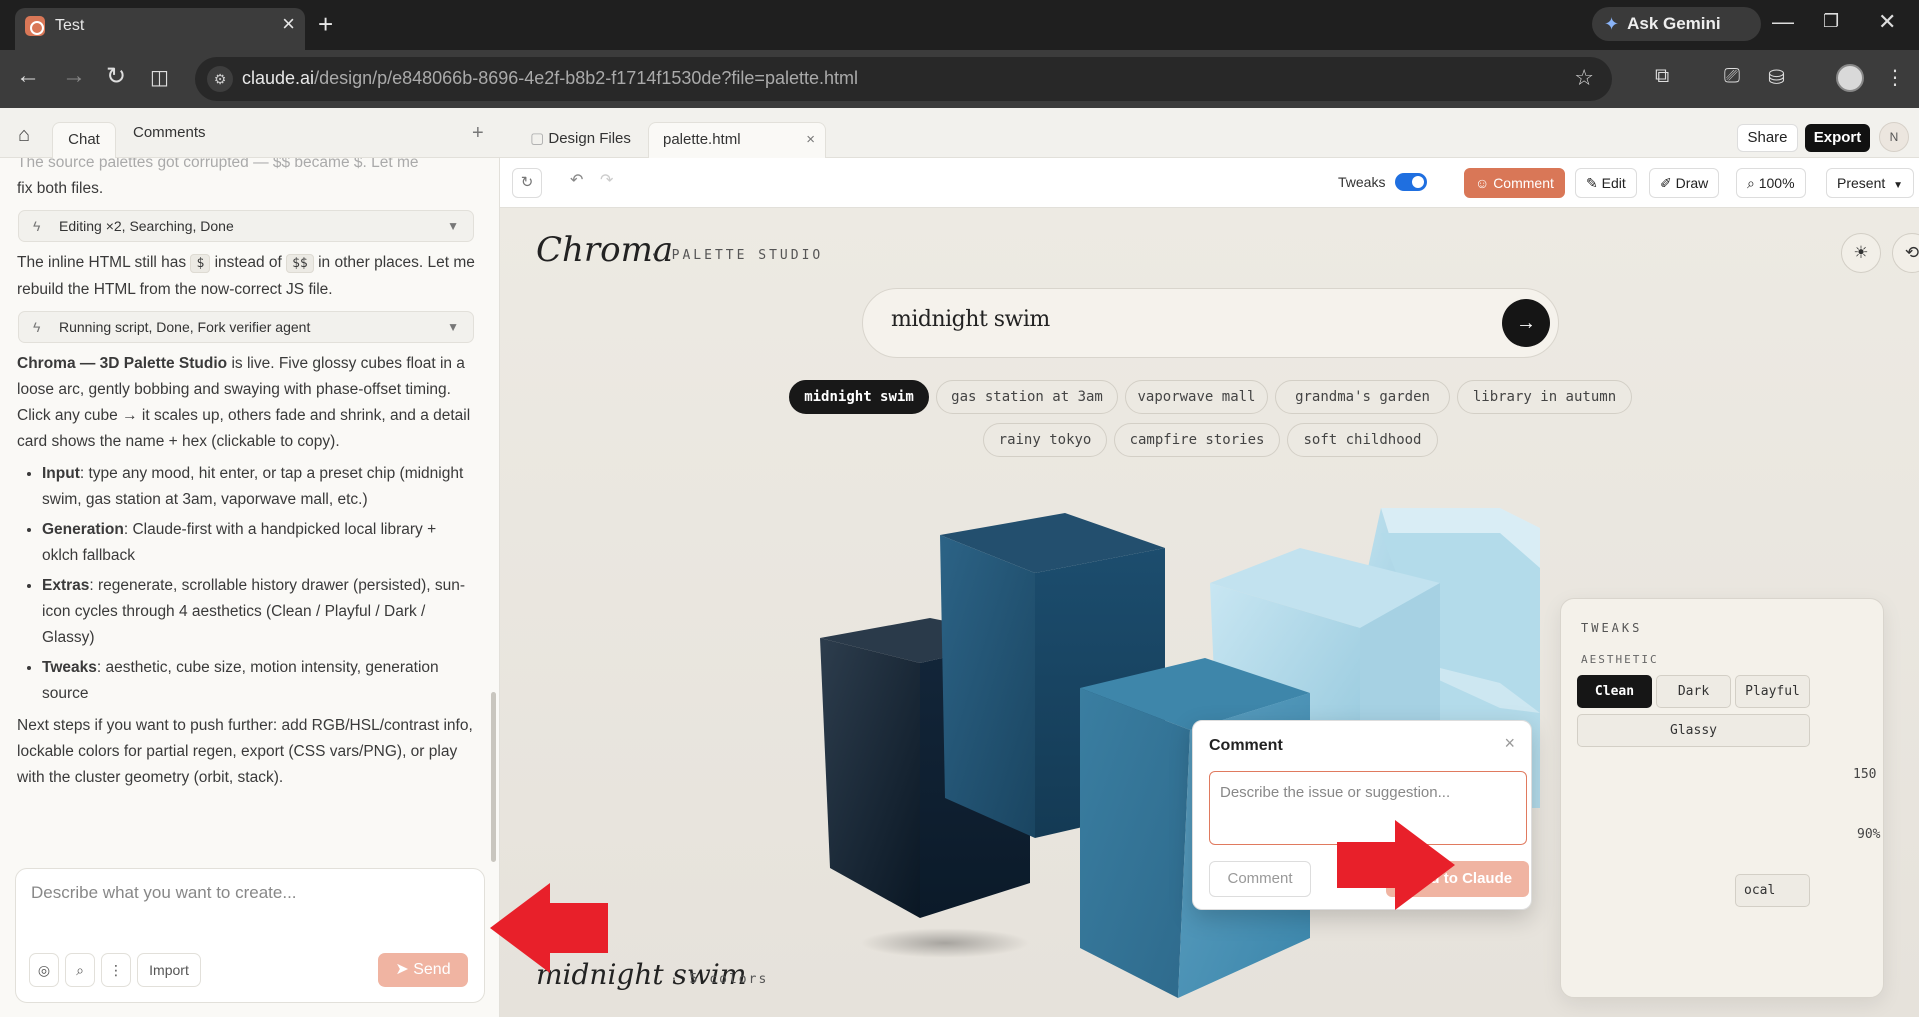 This screenshot has height=1017, width=1919. What do you see at coordinates (432, 969) in the screenshot?
I see `send-label: Send` at bounding box center [432, 969].